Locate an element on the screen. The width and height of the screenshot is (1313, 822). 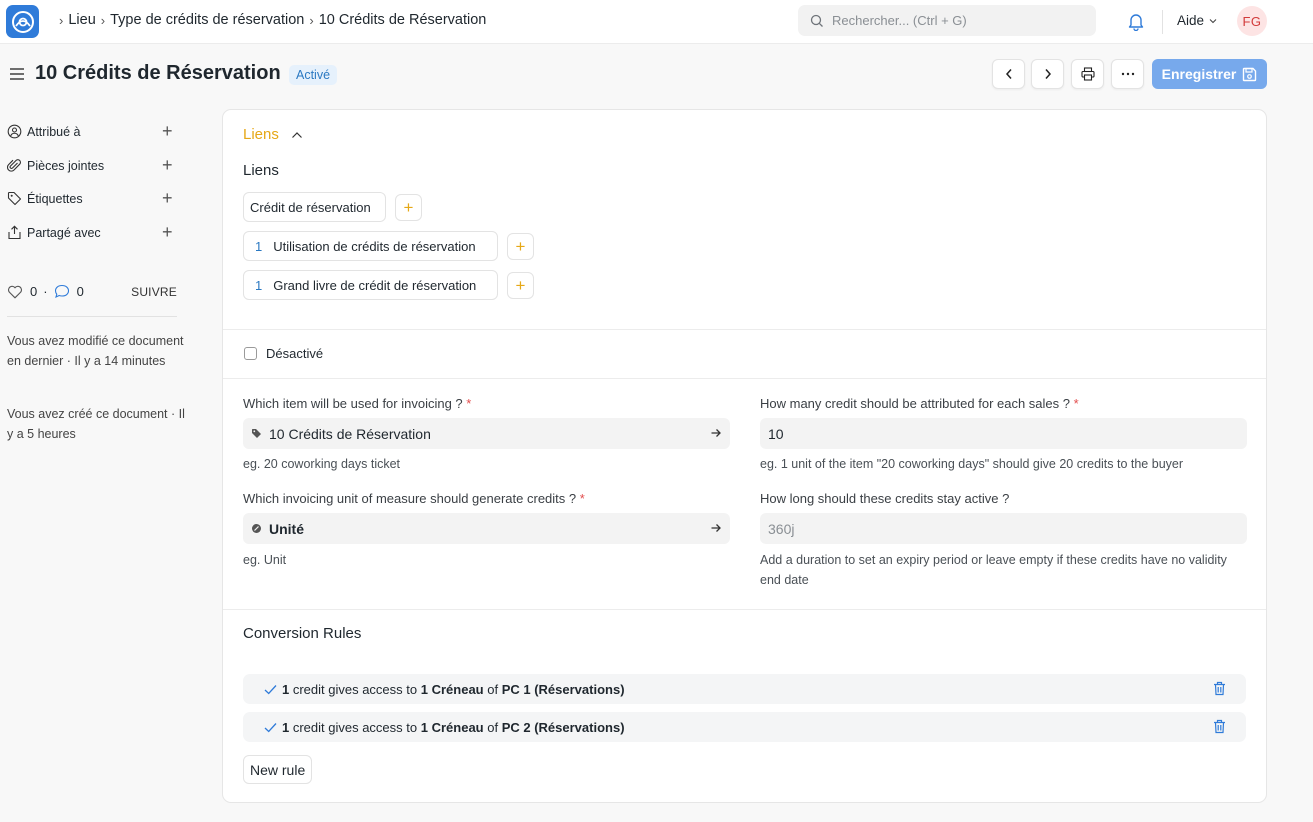
chevron-left-icon is located at coordinates (1008, 74).